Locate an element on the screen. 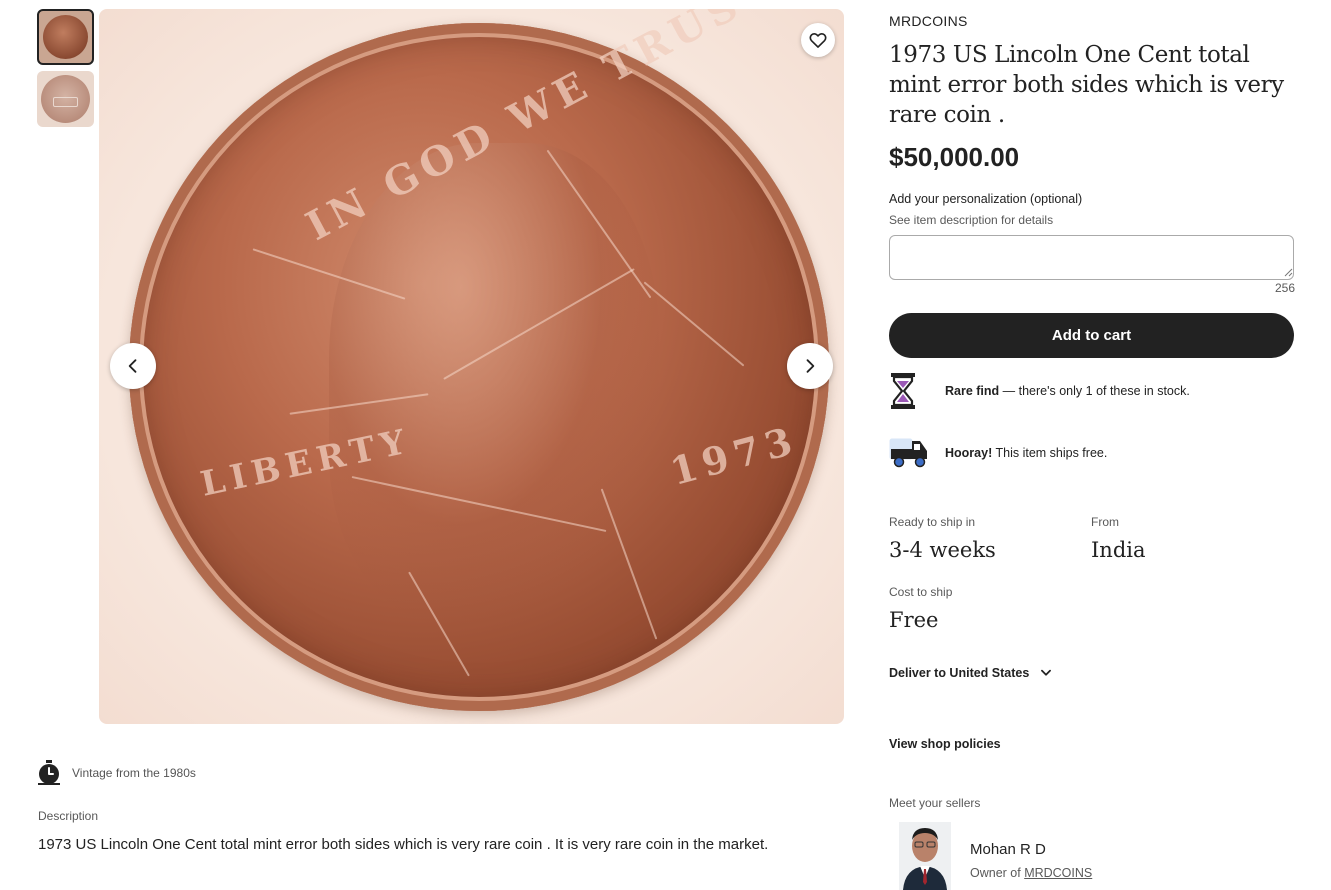  seller-name: Mohan R D is located at coordinates (1008, 849).